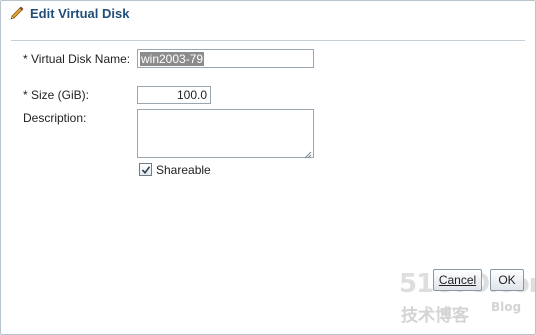 The width and height of the screenshot is (536, 335). Describe the element at coordinates (225, 134) in the screenshot. I see `description-field` at that location.